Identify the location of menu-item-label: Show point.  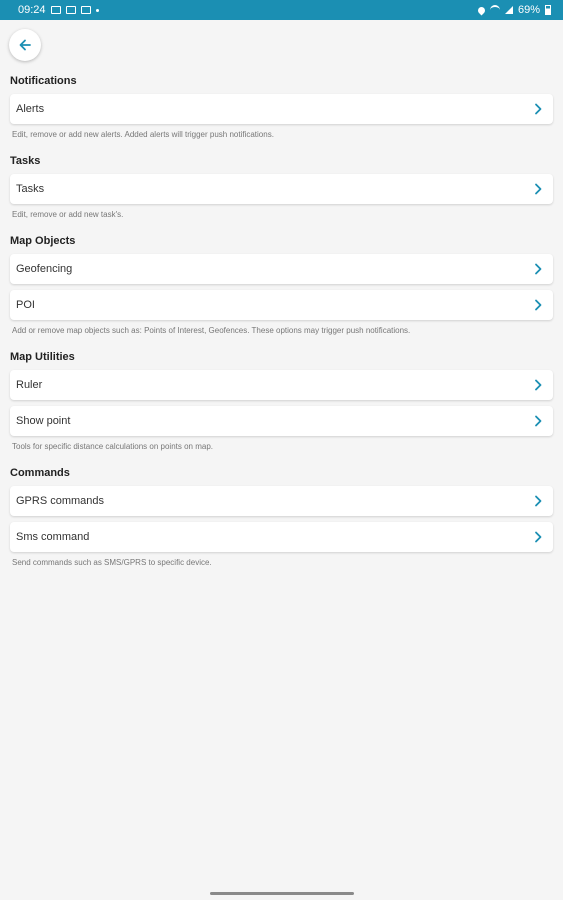
(43, 421).